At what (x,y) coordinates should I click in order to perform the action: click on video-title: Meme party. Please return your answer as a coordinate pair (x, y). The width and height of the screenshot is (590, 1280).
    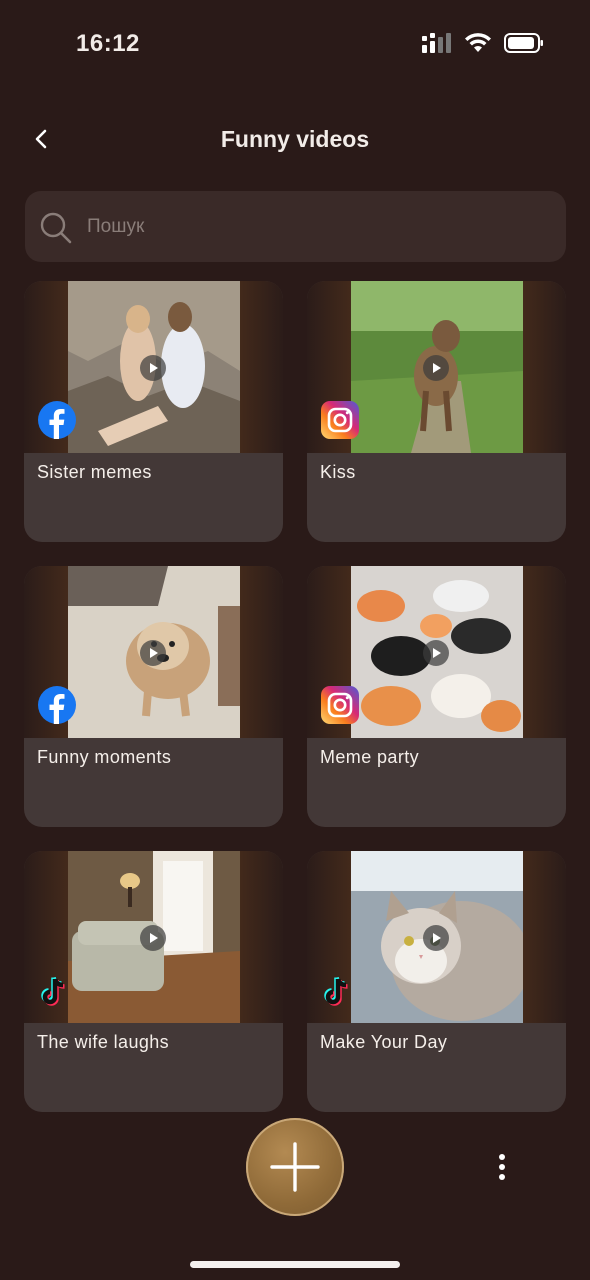
    Looking at the image, I should click on (370, 757).